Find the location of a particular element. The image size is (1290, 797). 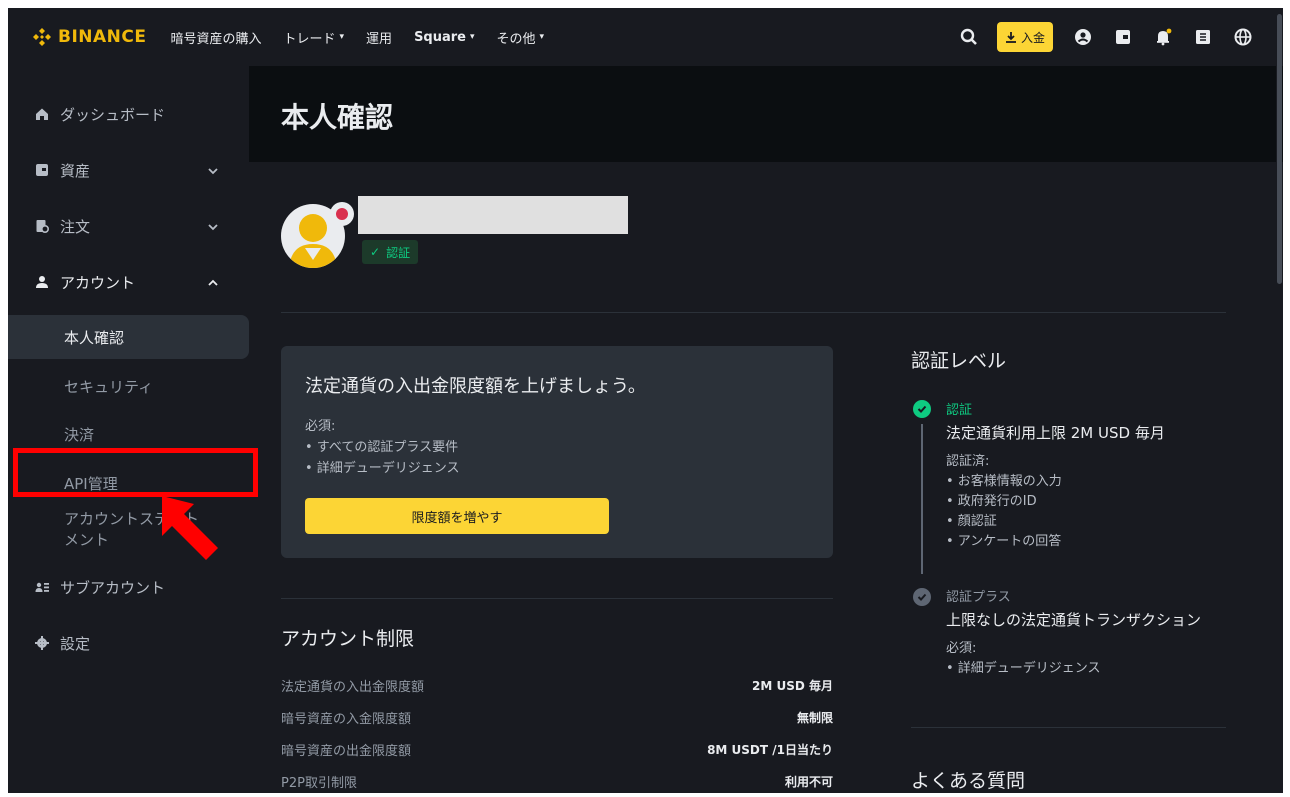

check-icon: ✓ is located at coordinates (375, 252).